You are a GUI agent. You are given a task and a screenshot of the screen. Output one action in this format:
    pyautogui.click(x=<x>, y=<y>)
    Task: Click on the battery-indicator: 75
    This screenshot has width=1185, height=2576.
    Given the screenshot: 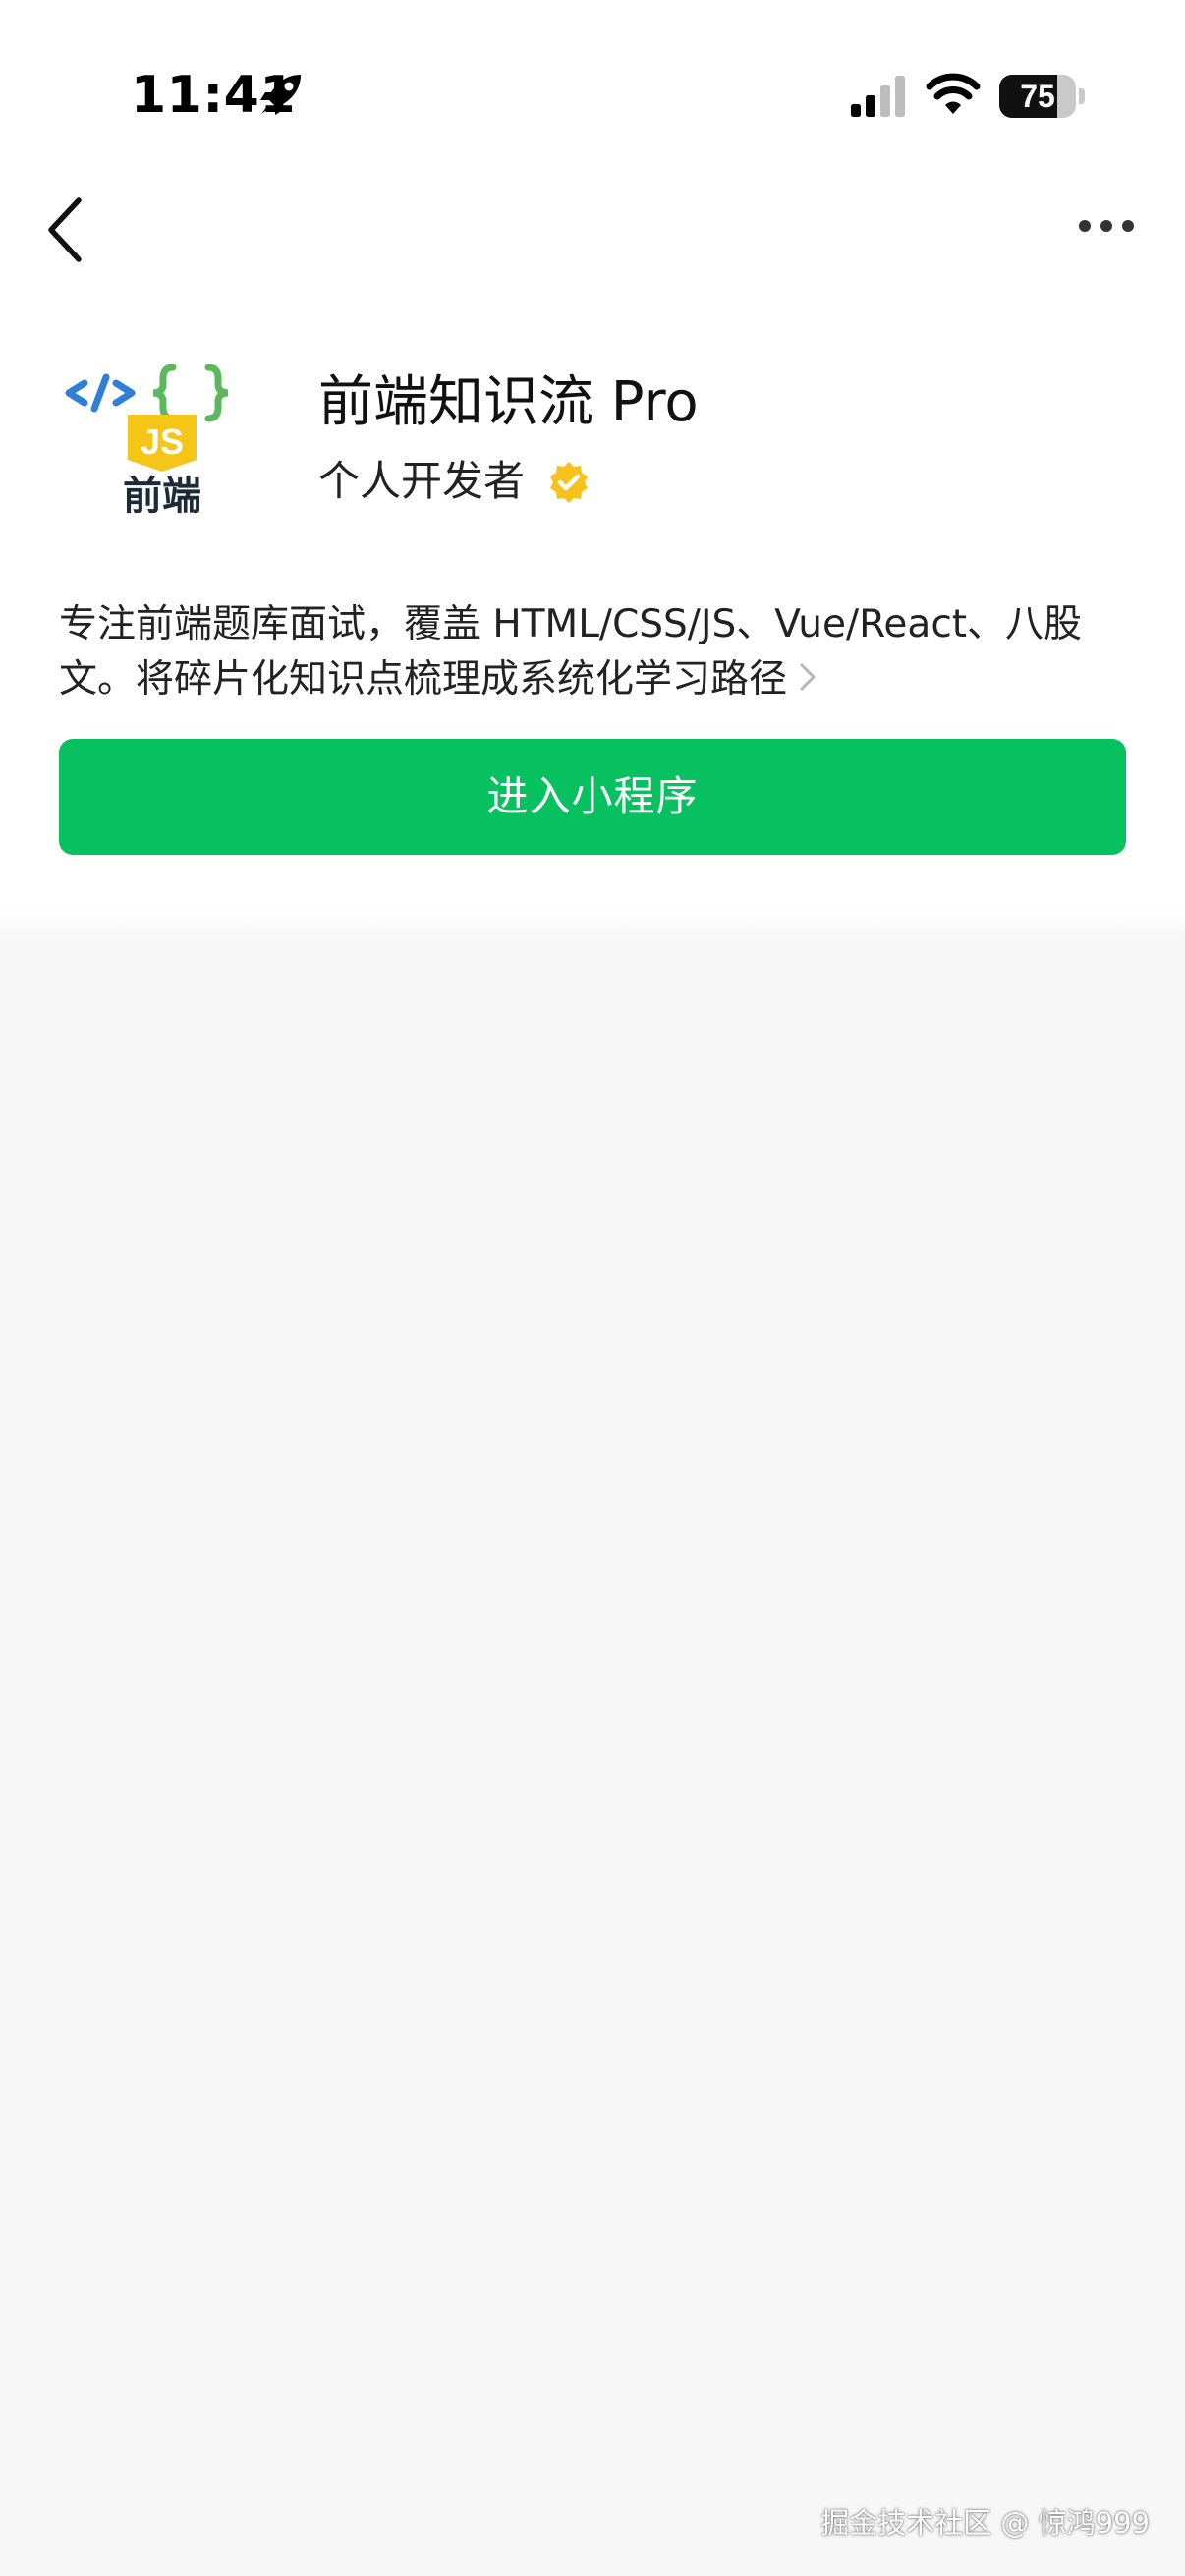 What is the action you would take?
    pyautogui.click(x=1038, y=96)
    